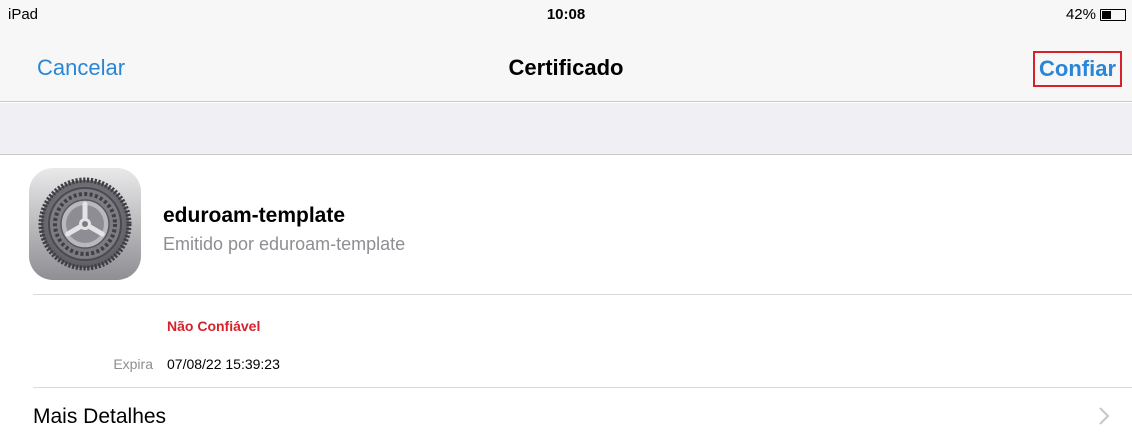 Image resolution: width=1132 pixels, height=448 pixels. What do you see at coordinates (254, 215) in the screenshot?
I see `certificate-name: eduroam-template` at bounding box center [254, 215].